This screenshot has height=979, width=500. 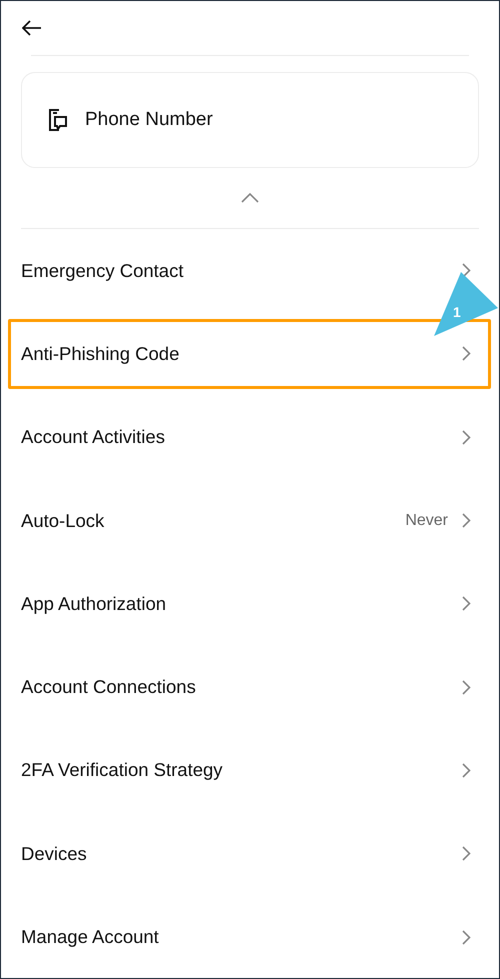 I want to click on card-label: Phone Number, so click(x=149, y=120).